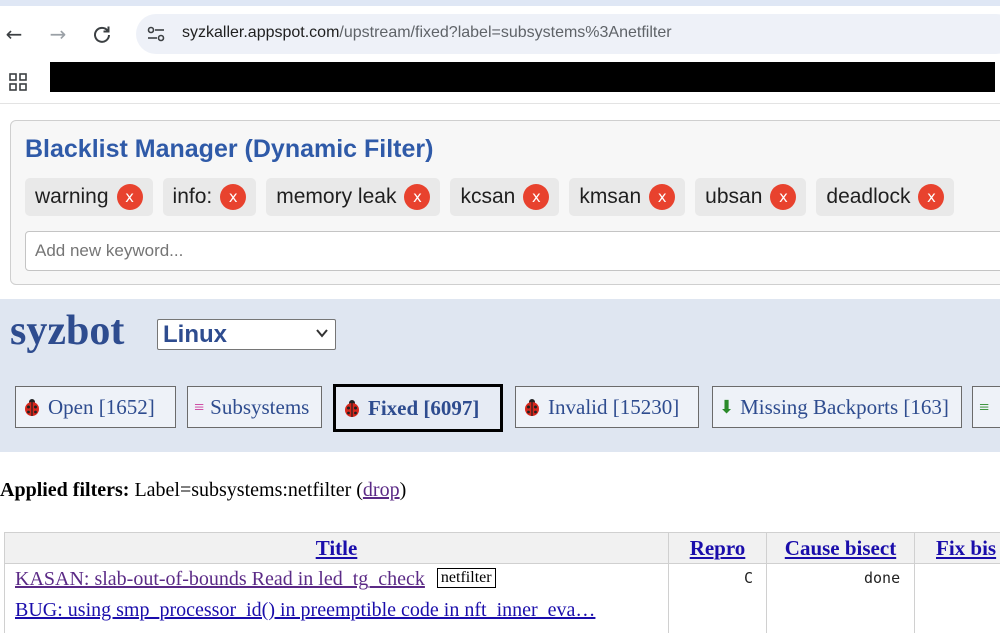  I want to click on chevron-down-icon, so click(322, 334).